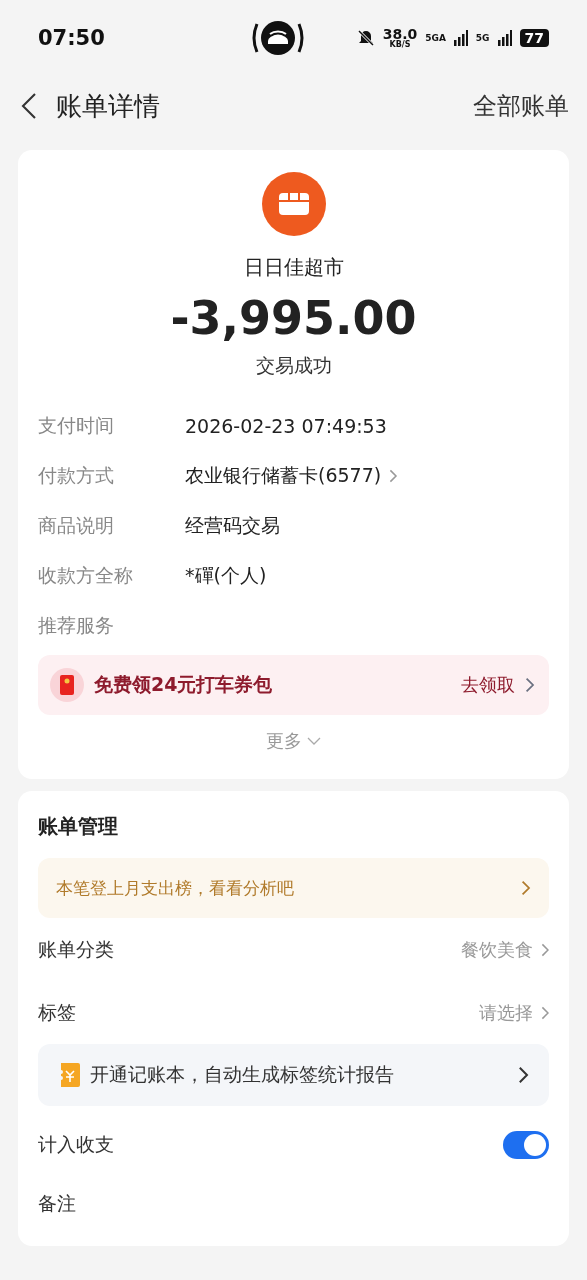 This screenshot has height=1280, width=587. I want to click on detail-label: 支付时间, so click(76, 425).